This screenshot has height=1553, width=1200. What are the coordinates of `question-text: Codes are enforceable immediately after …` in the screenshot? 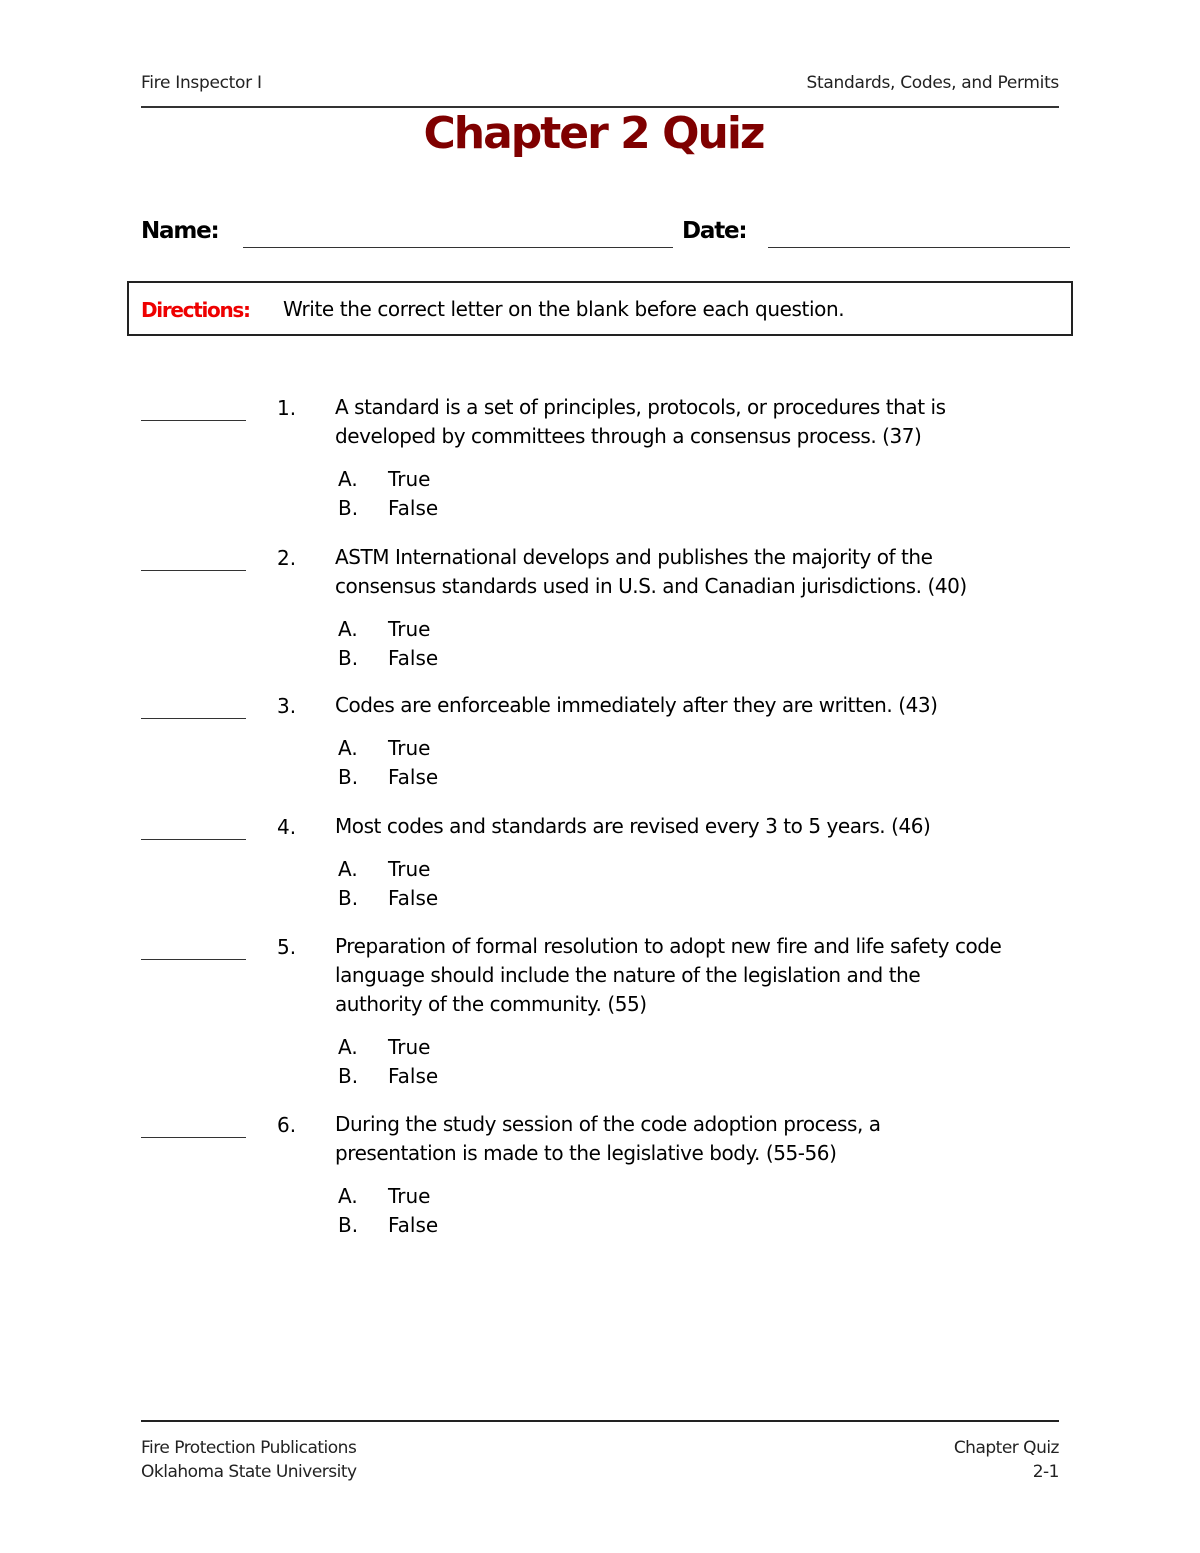 It's located at (702, 705).